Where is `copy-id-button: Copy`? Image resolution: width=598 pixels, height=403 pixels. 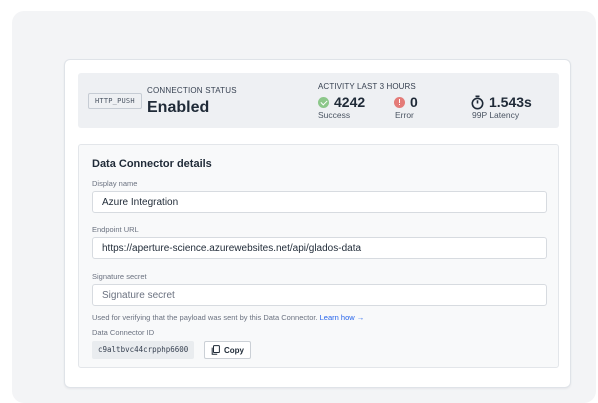
copy-id-button: Copy is located at coordinates (227, 350).